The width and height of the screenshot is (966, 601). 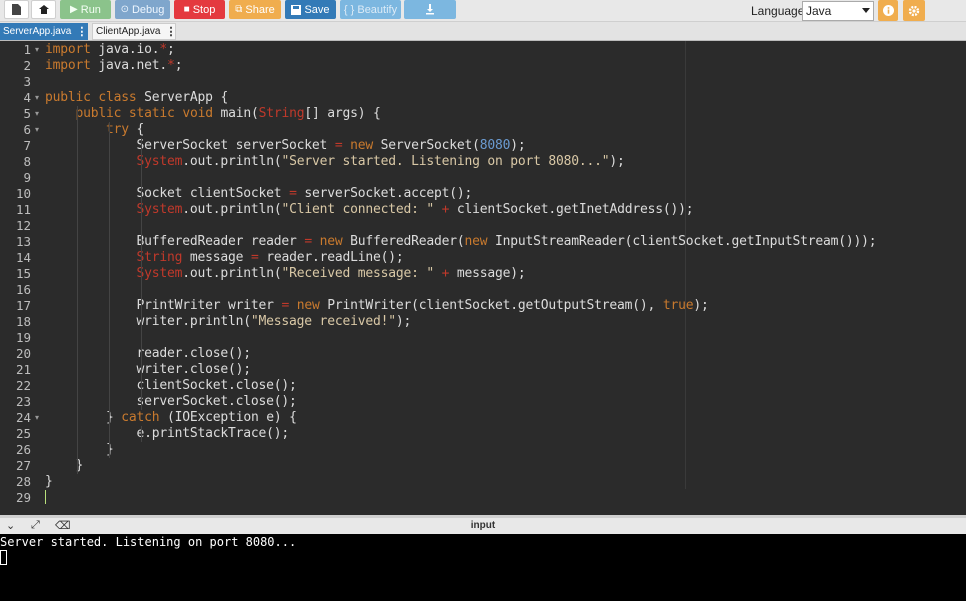 I want to click on line-number: 27, so click(x=23, y=465).